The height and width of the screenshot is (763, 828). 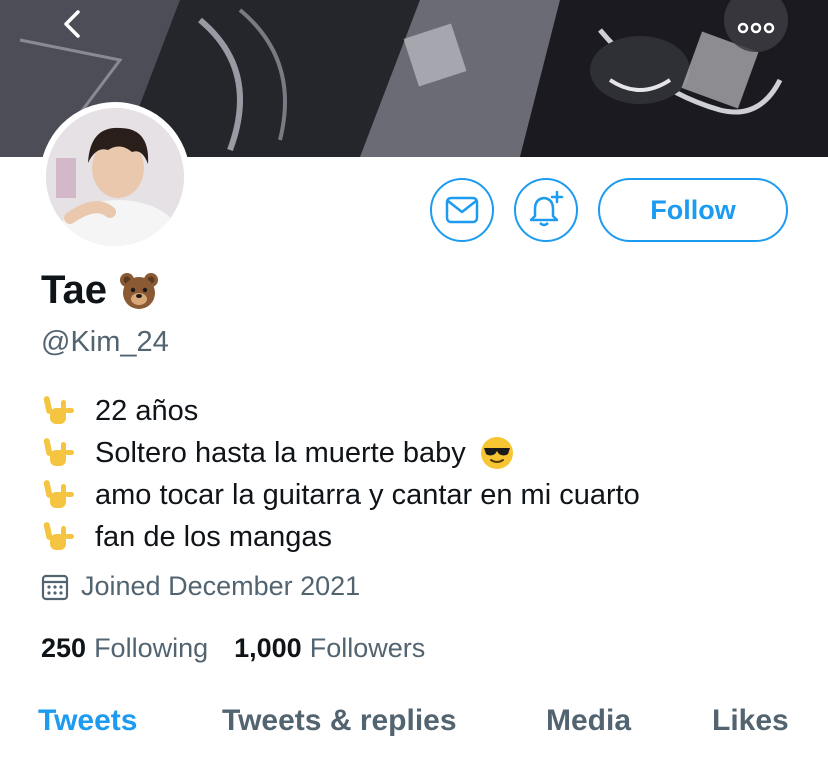 What do you see at coordinates (55, 587) in the screenshot?
I see `calendar-icon` at bounding box center [55, 587].